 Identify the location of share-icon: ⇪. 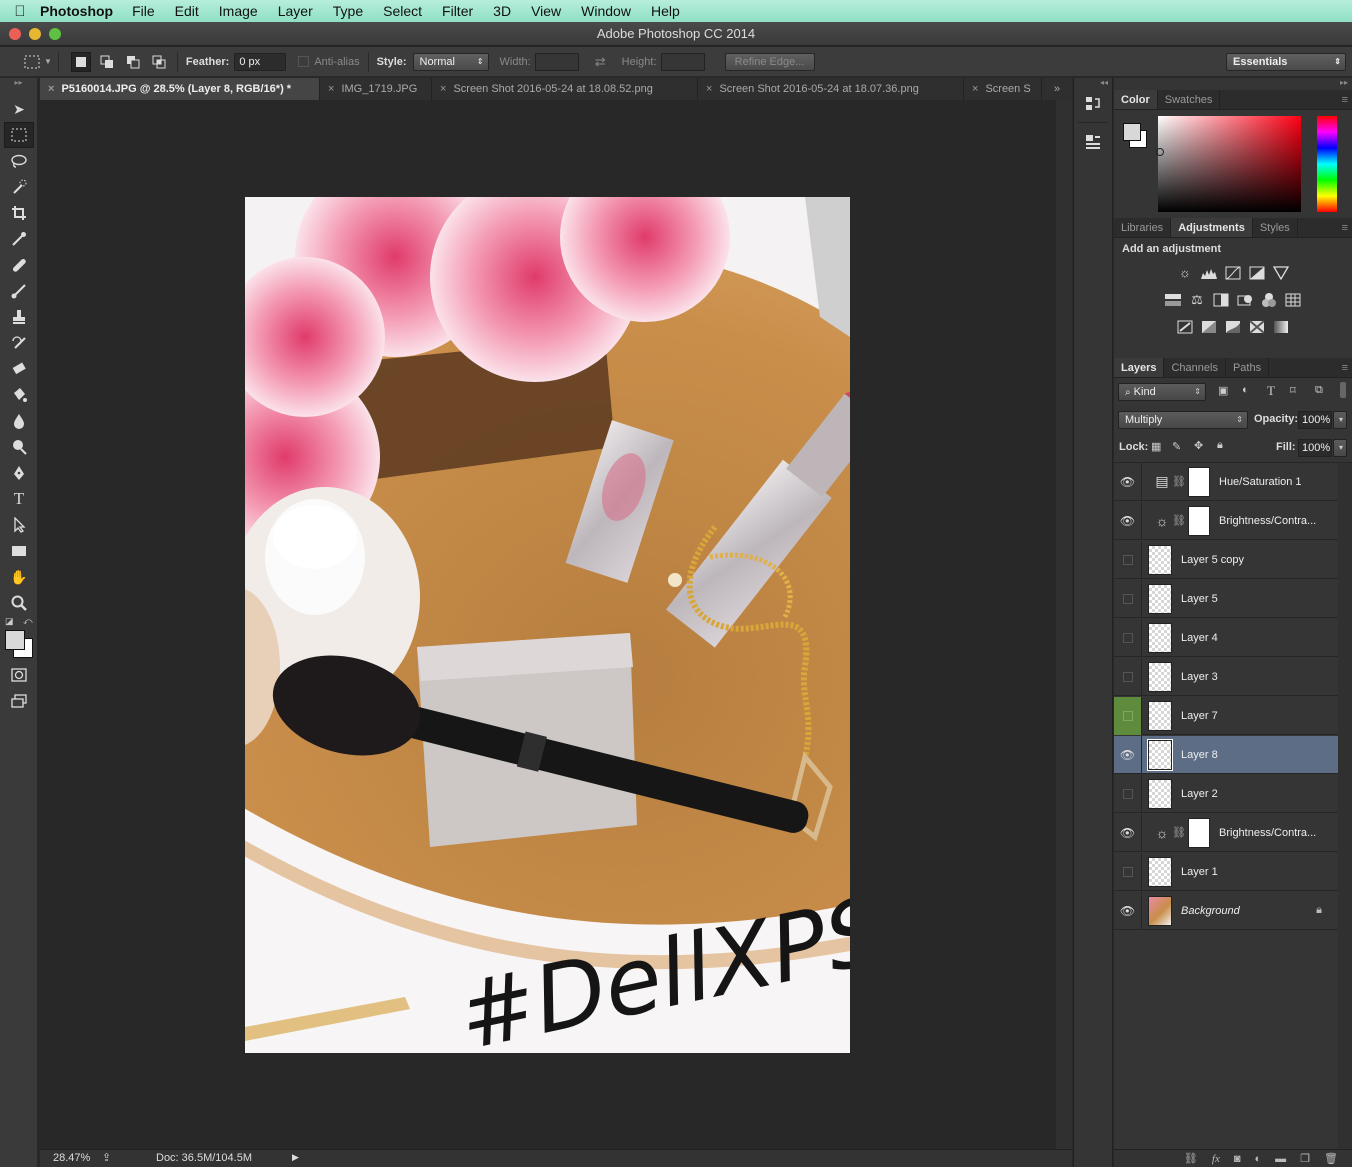
(106, 1157).